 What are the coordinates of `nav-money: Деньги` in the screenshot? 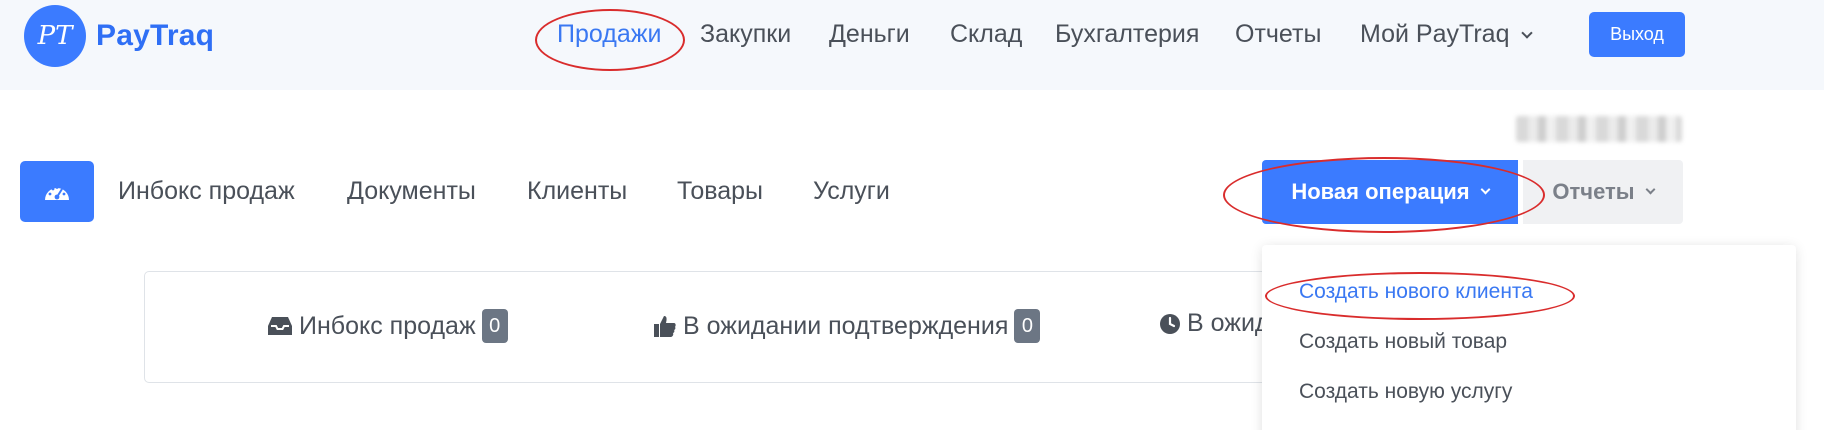 It's located at (869, 34).